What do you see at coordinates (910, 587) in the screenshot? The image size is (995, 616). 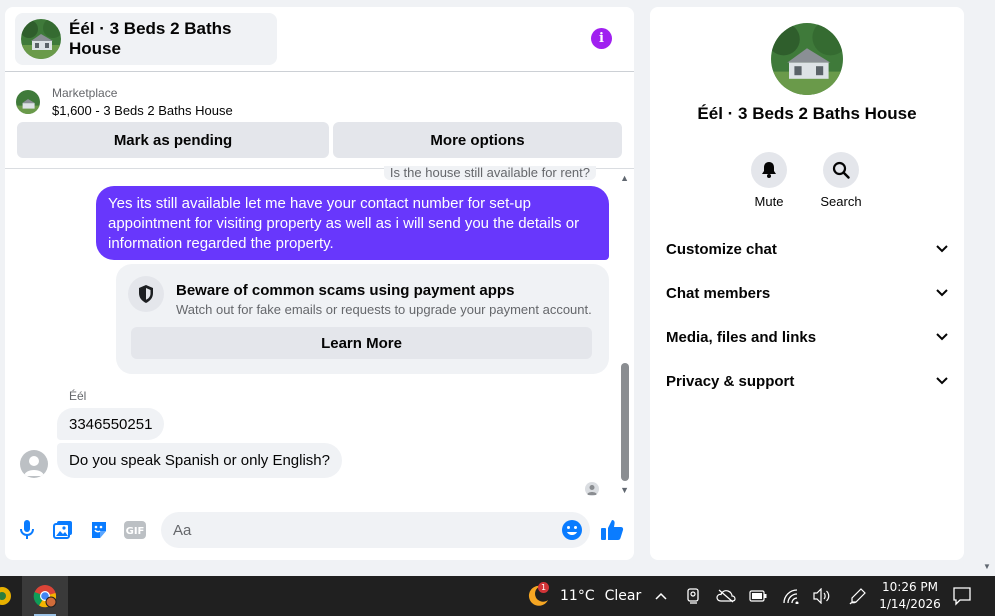 I see `clock-time: 10:26 PM` at bounding box center [910, 587].